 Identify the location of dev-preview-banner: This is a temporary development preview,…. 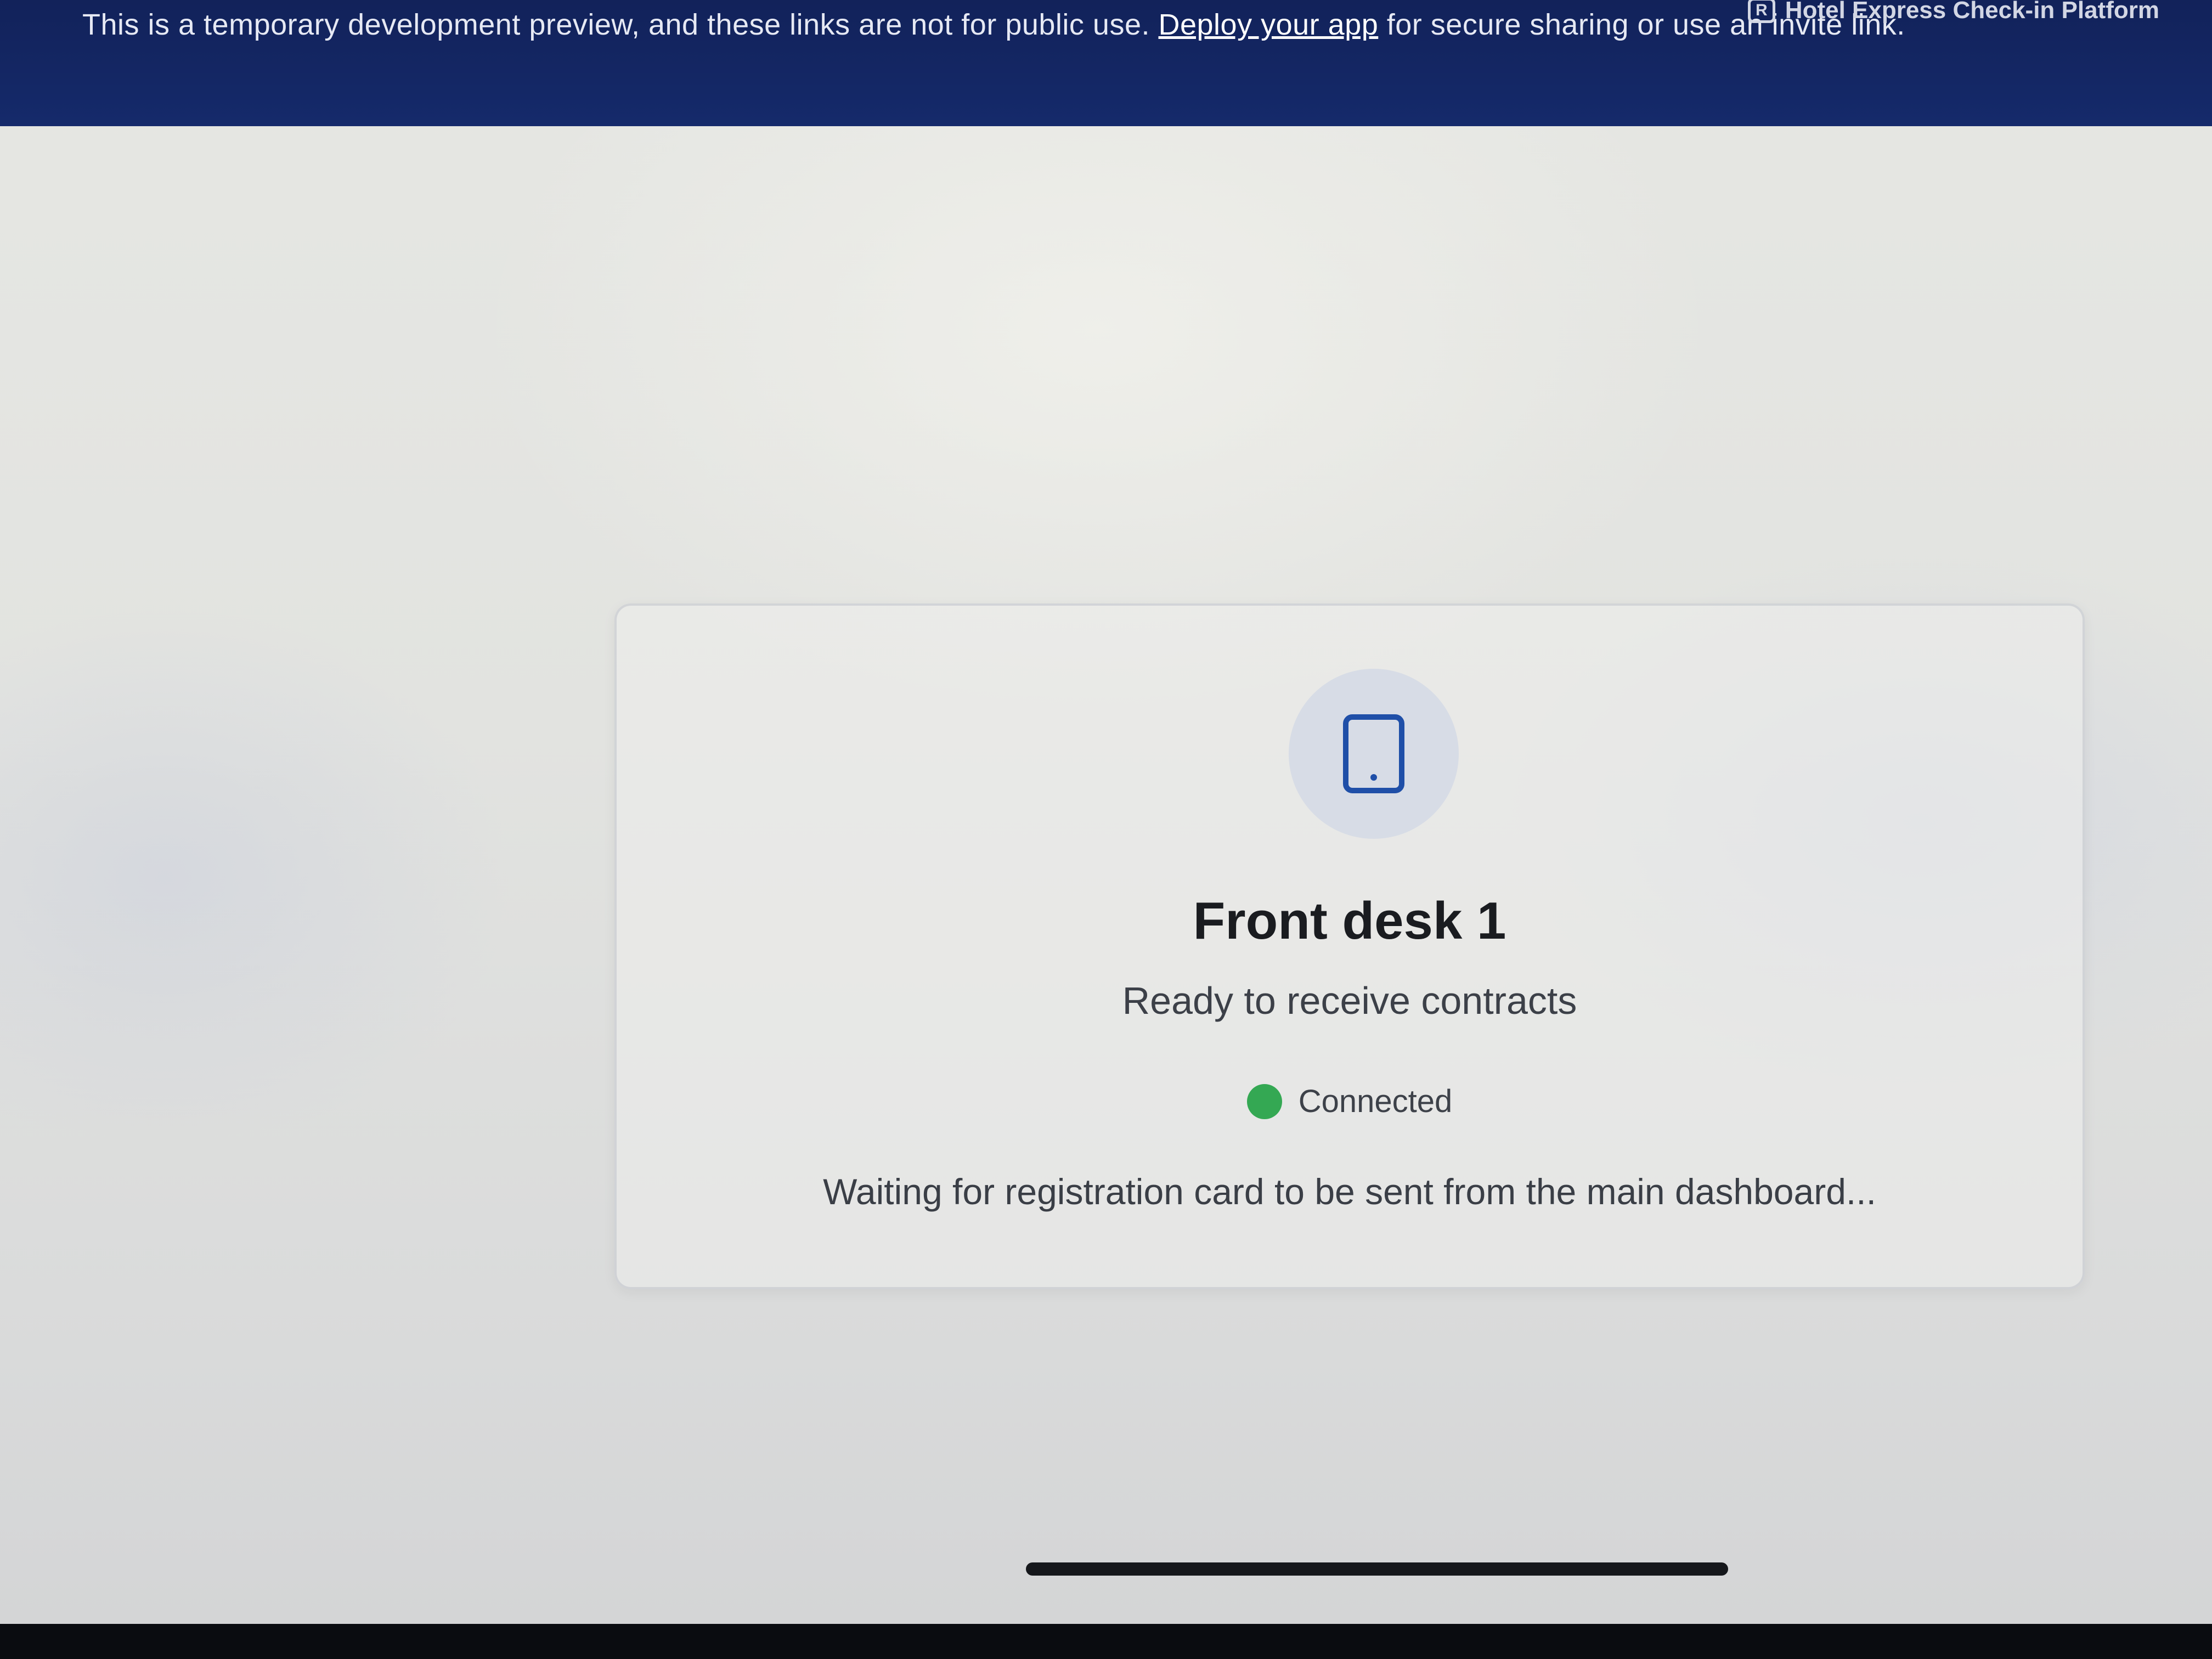
(1106, 63).